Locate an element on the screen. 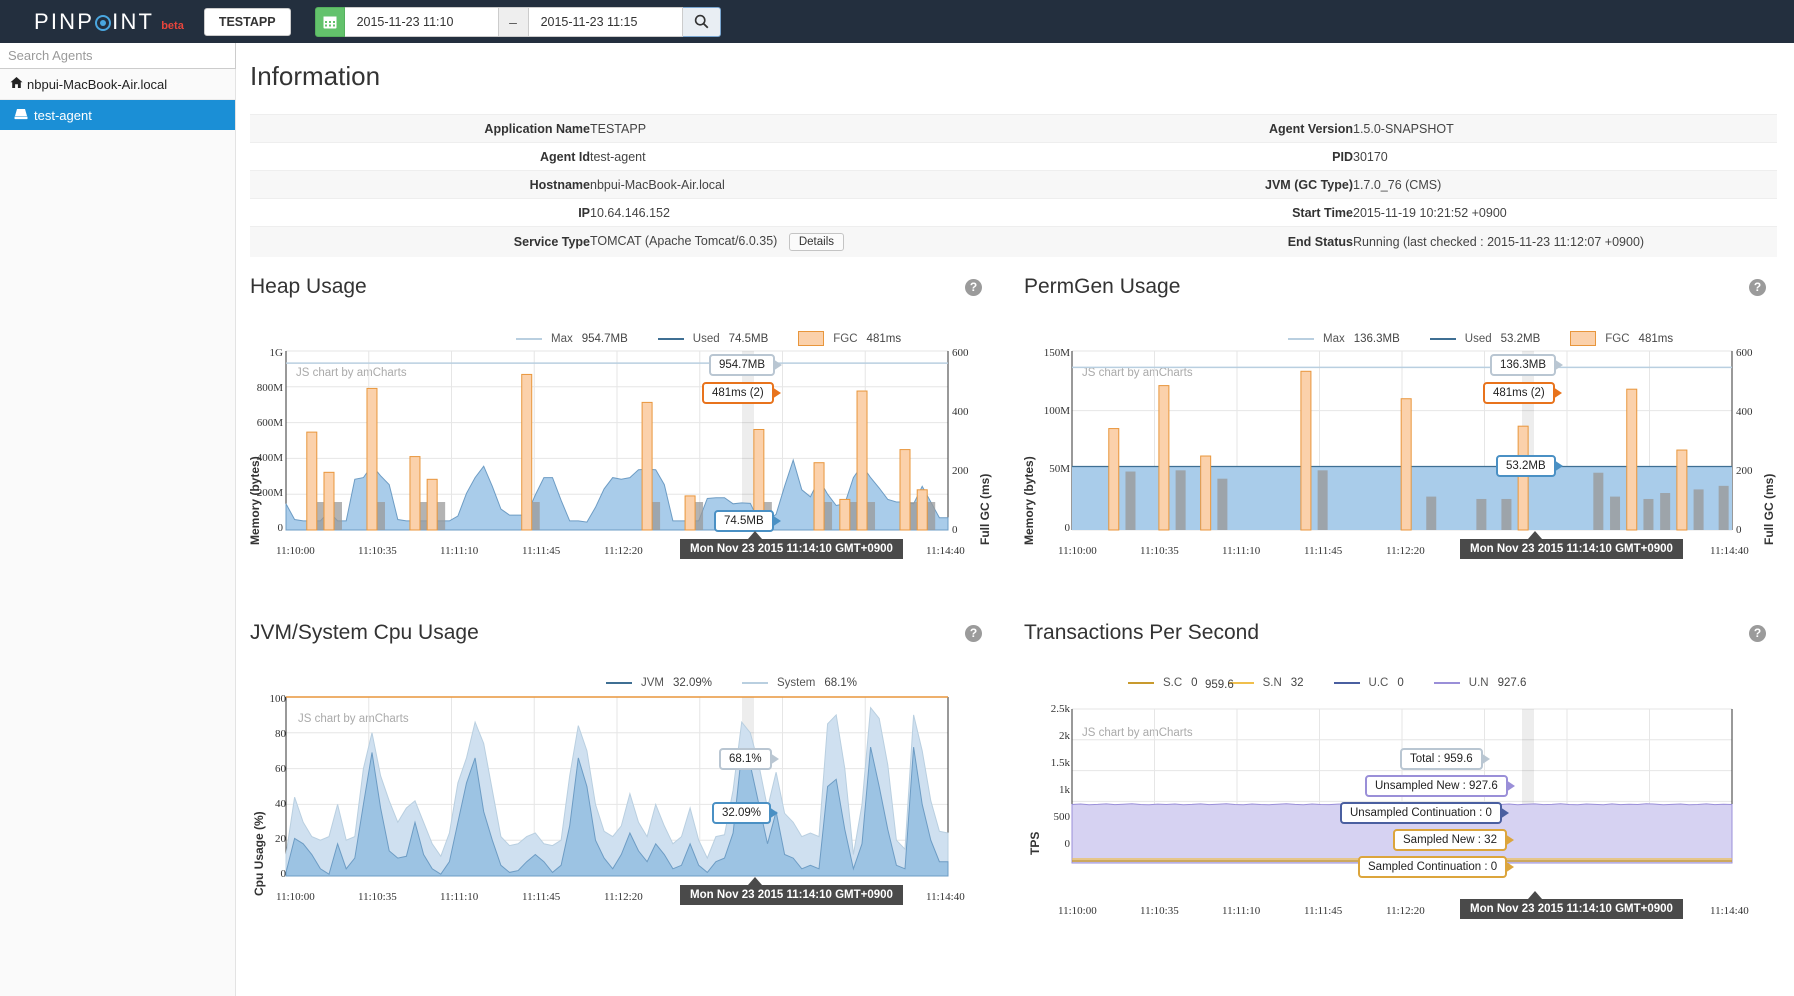 The image size is (1794, 996). heap-max-balloon: 954.7MB is located at coordinates (746, 365).